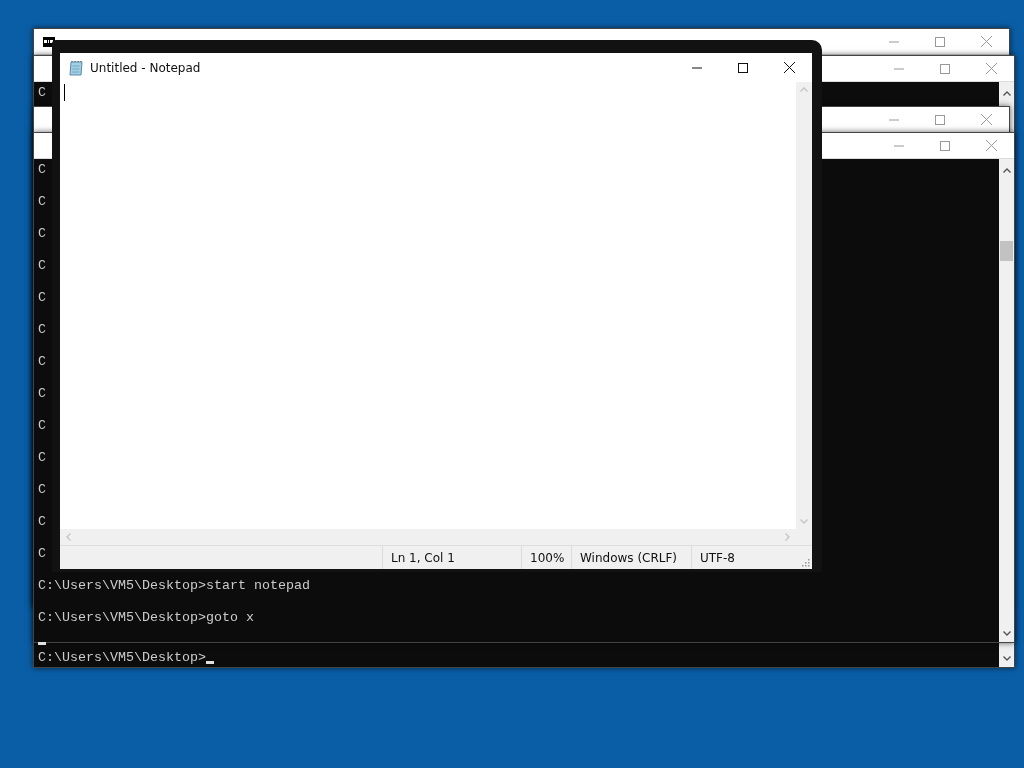 Image resolution: width=1024 pixels, height=768 pixels. Describe the element at coordinates (423, 557) in the screenshot. I see `status-text: Ln 1, Col 1` at that location.